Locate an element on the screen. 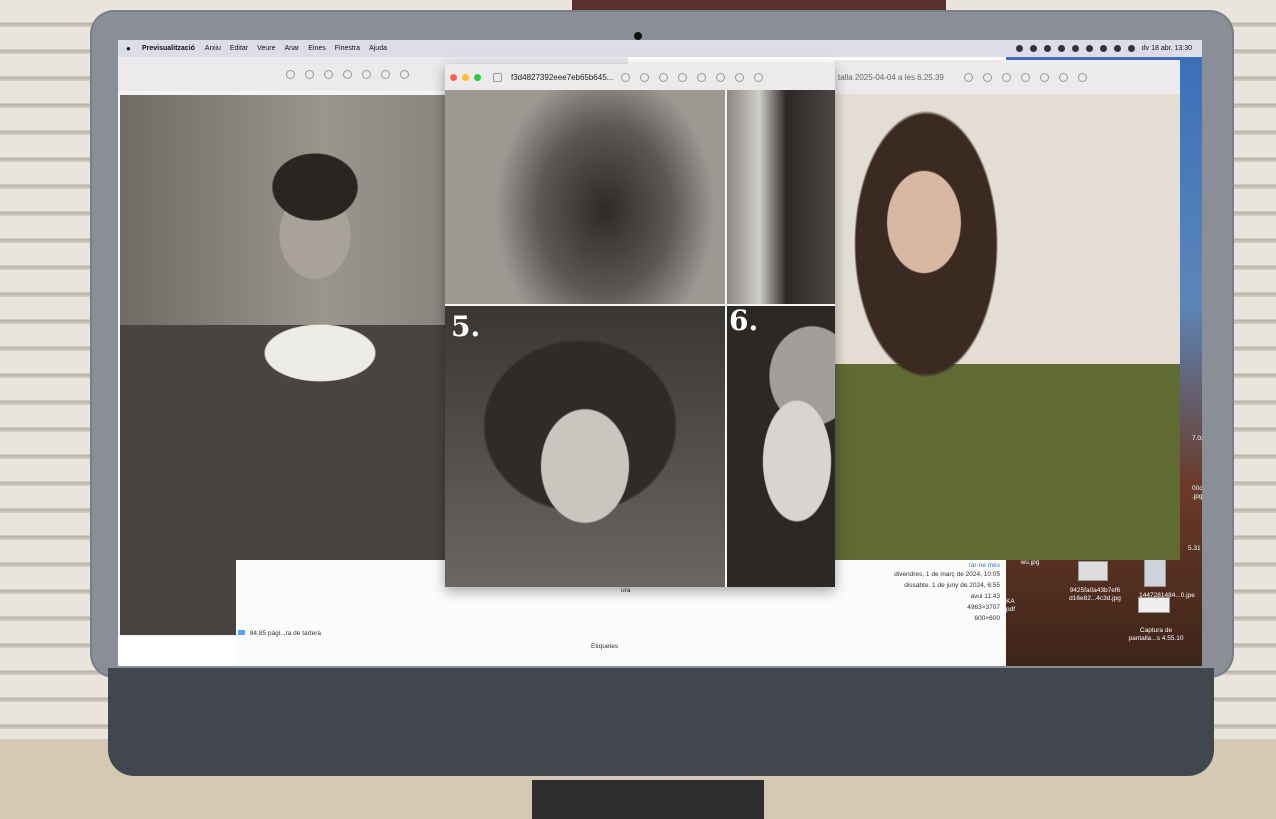 The width and height of the screenshot is (1276, 819). menu-help: Ajuda is located at coordinates (378, 48).